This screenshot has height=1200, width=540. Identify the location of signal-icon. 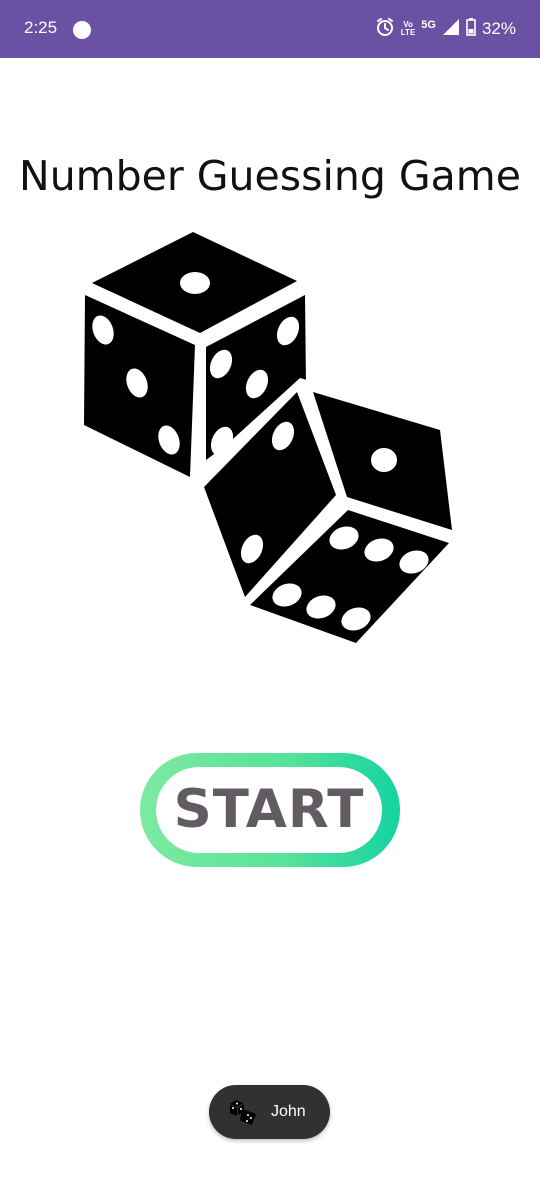
(451, 29).